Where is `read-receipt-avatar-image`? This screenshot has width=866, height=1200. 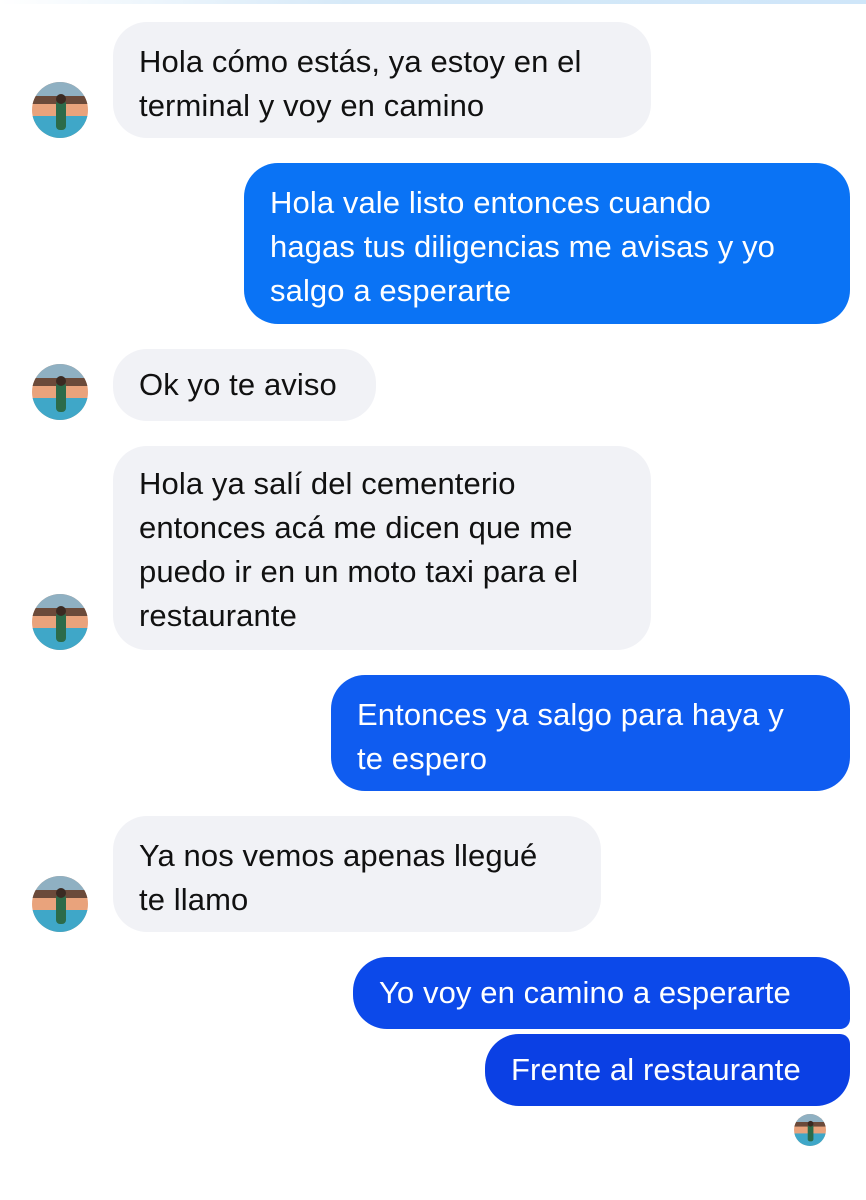 read-receipt-avatar-image is located at coordinates (810, 1130).